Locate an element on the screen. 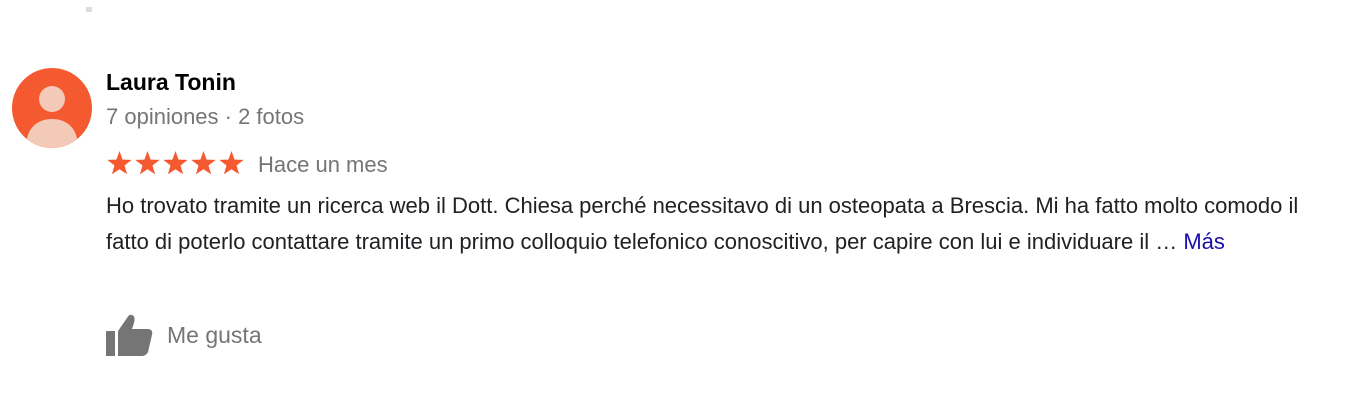 The height and width of the screenshot is (410, 1348). like-button: Me gusta is located at coordinates (184, 335).